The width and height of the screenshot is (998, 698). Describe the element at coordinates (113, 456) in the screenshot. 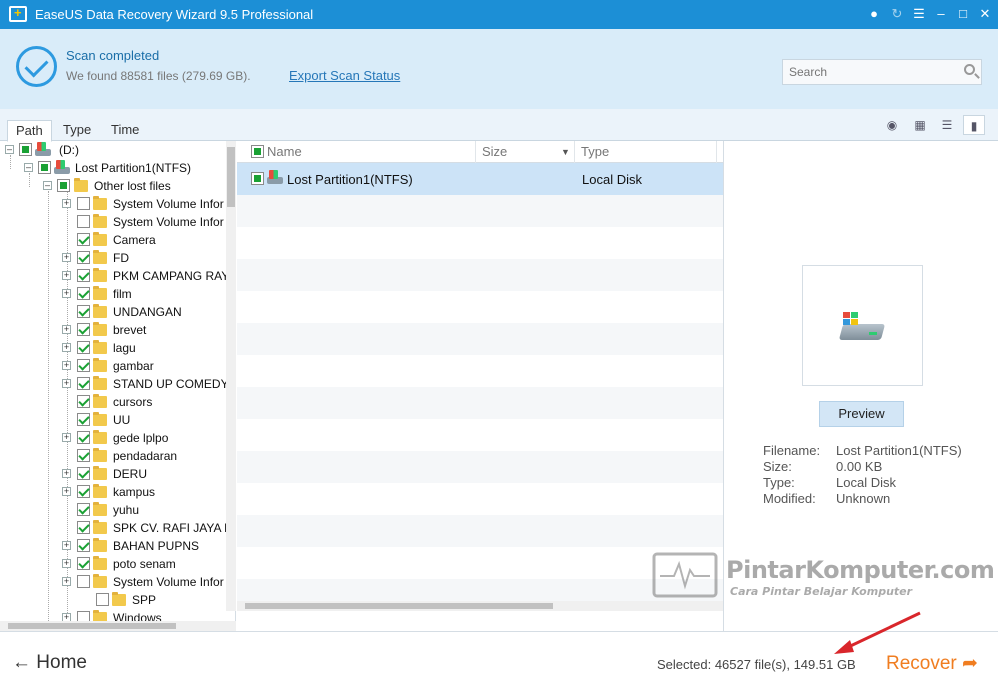

I see `tree-node: pendadaran` at that location.